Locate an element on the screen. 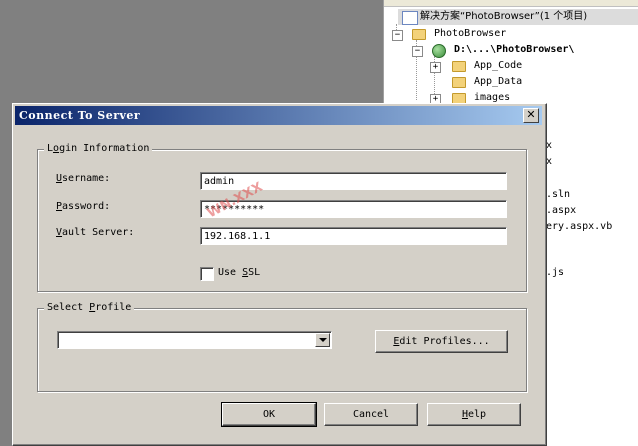  web-site-icon is located at coordinates (439, 51).